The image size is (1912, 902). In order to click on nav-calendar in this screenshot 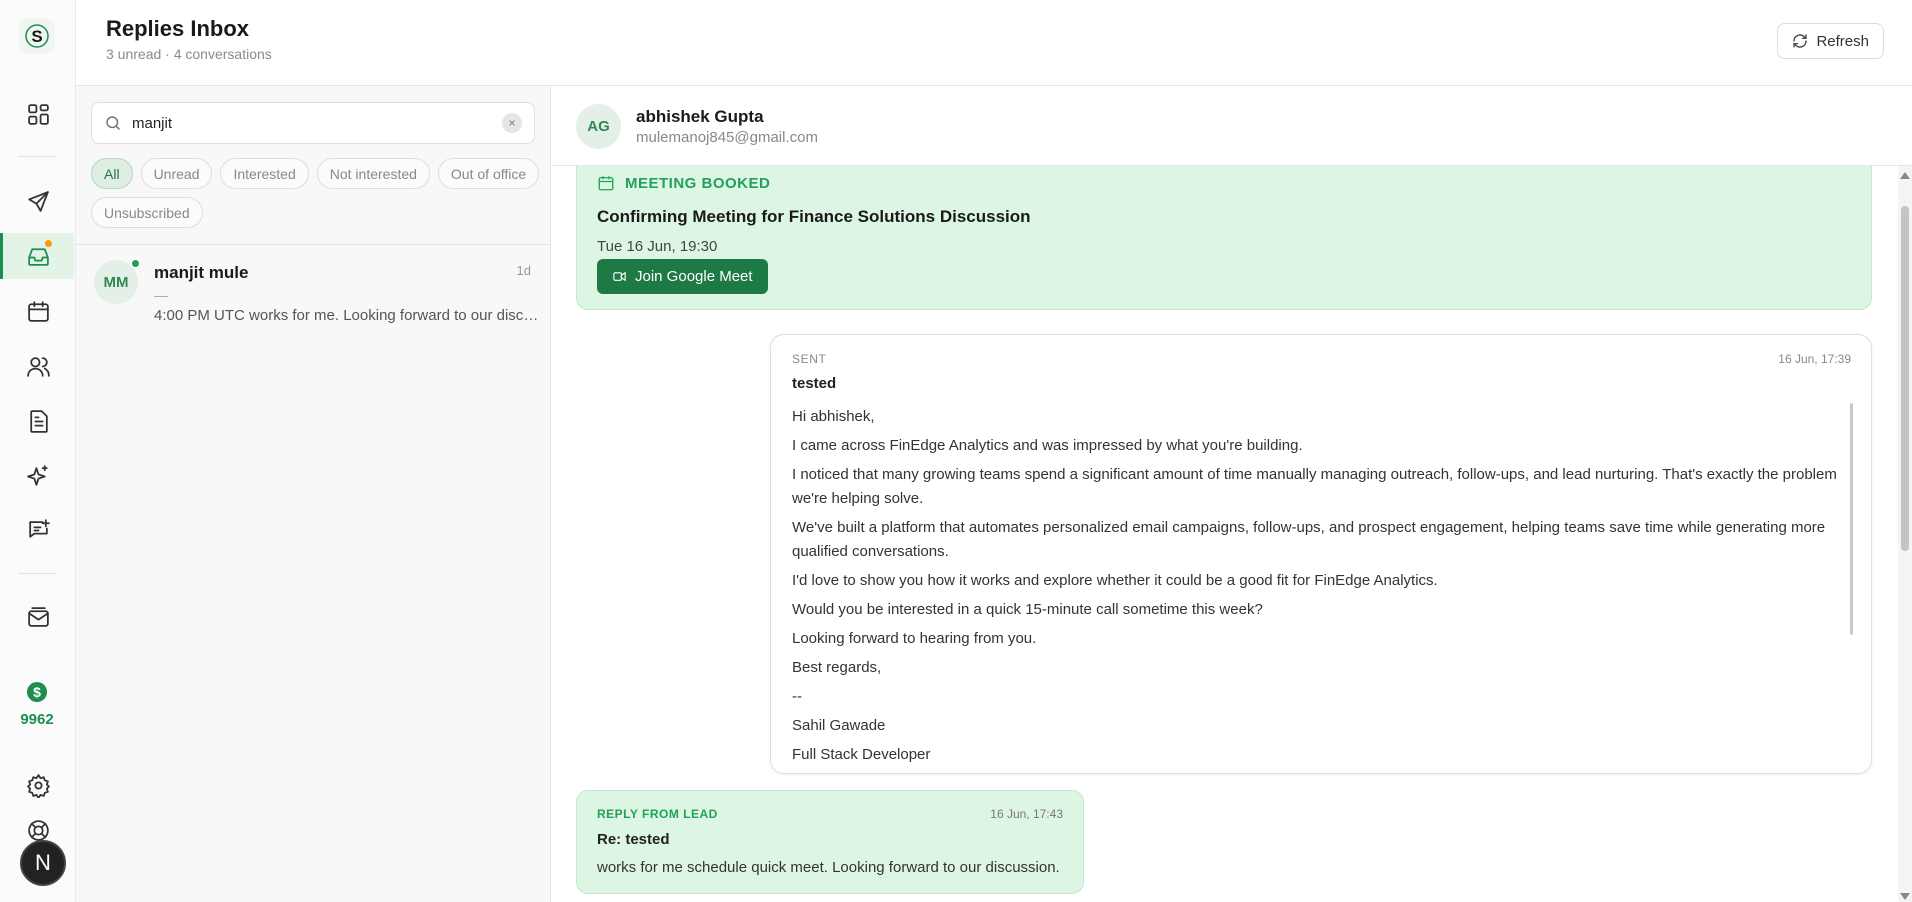, I will do `click(38, 311)`.